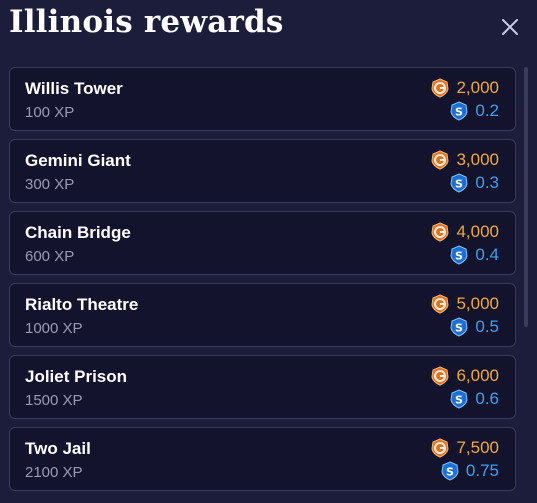 This screenshot has width=537, height=503. Describe the element at coordinates (262, 171) in the screenshot. I see `reward-card: Gemini Giant 300 XP 3,000 S 0.3` at that location.